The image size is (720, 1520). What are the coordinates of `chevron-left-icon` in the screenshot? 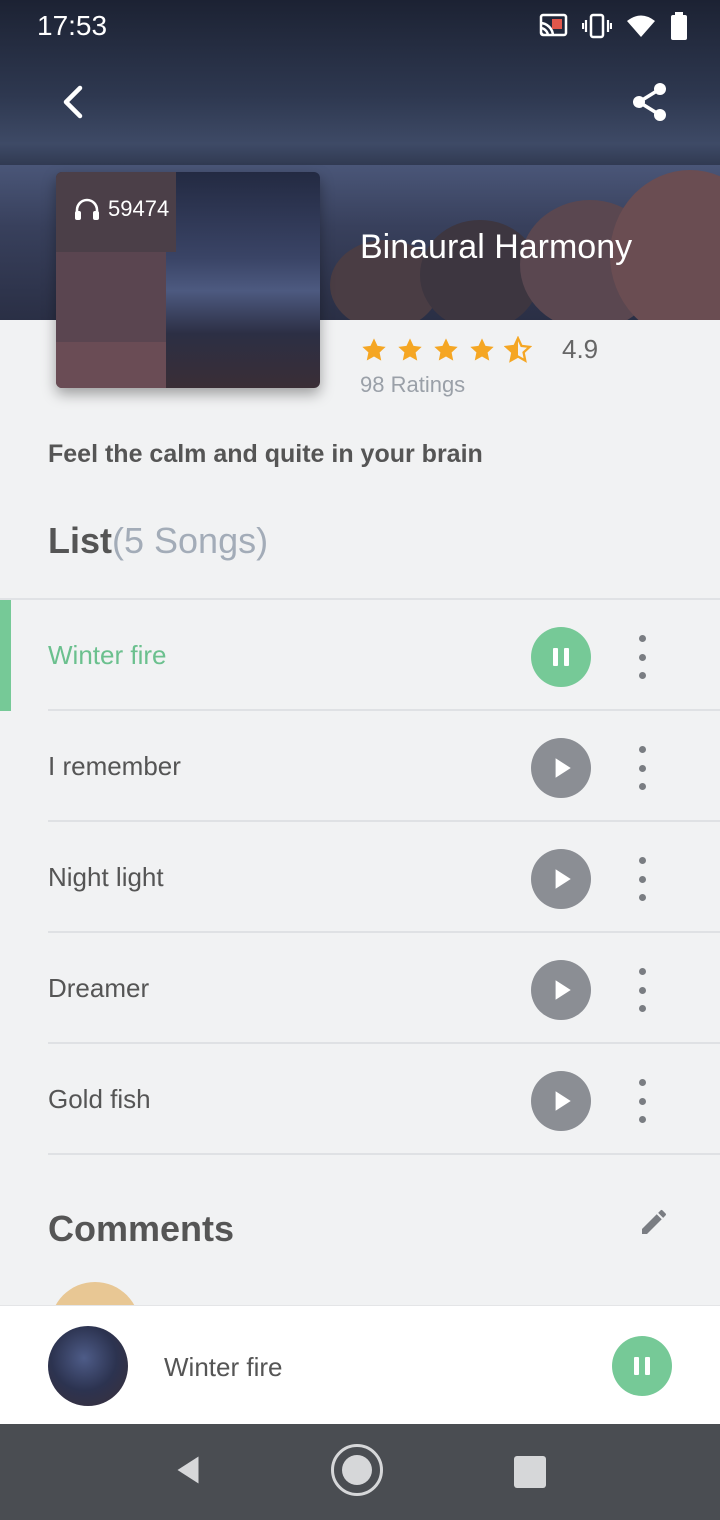 It's located at (73, 102).